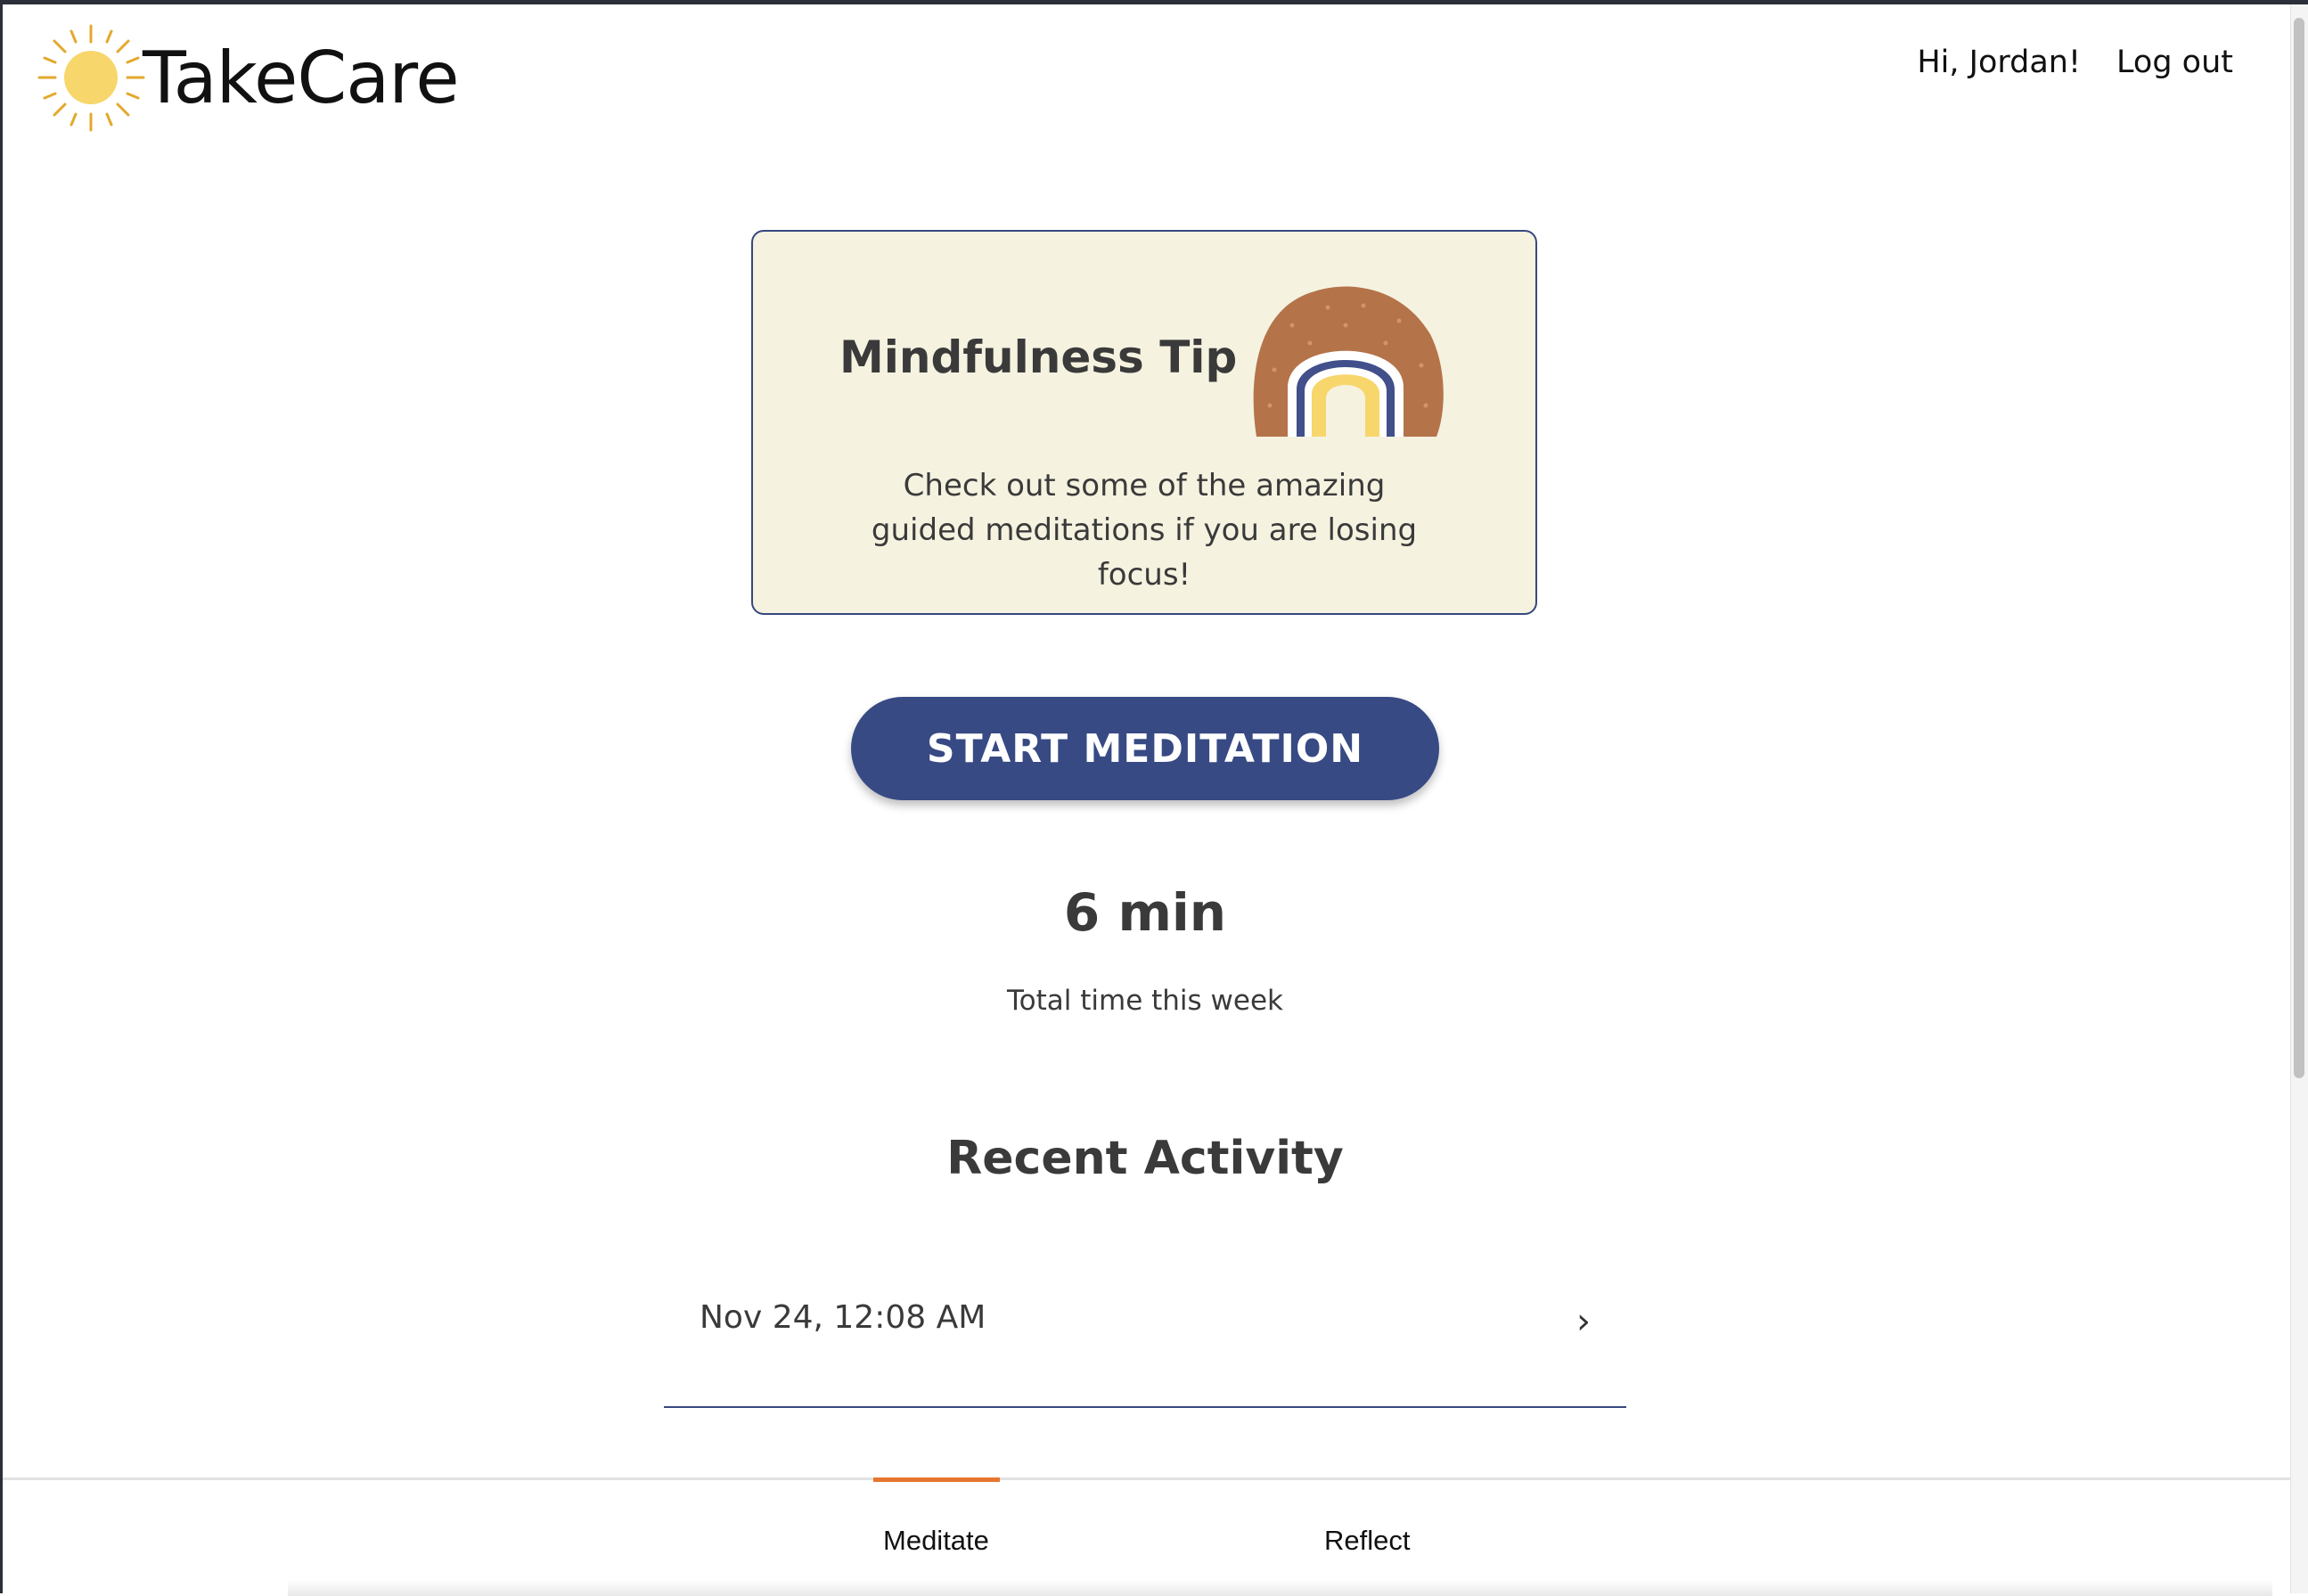 The height and width of the screenshot is (1596, 2308). I want to click on chevron-right-icon: ›, so click(1583, 1321).